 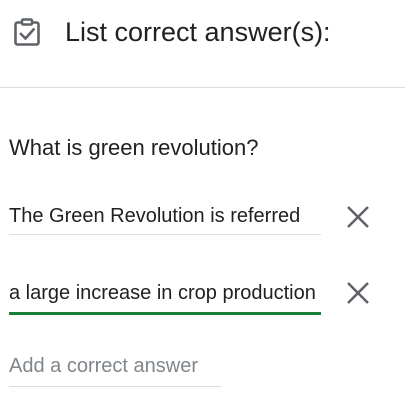 I want to click on answer-input, so click(x=165, y=216).